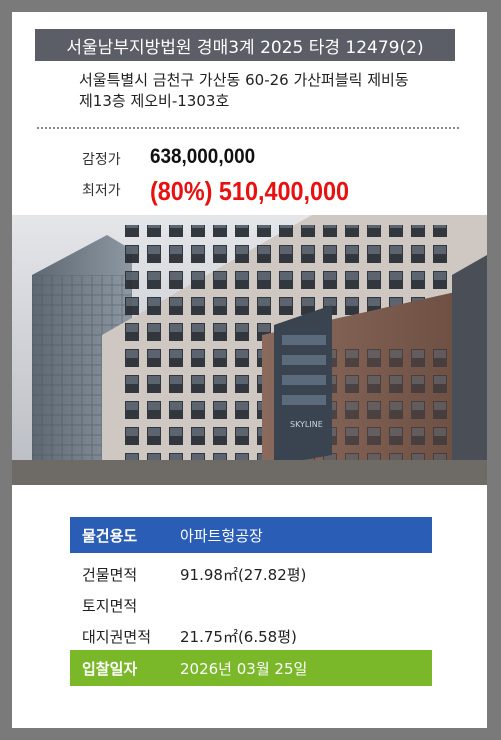 This screenshot has width=501, height=740. I want to click on address-line-2: 제13층 제오비-1303호, so click(154, 101).